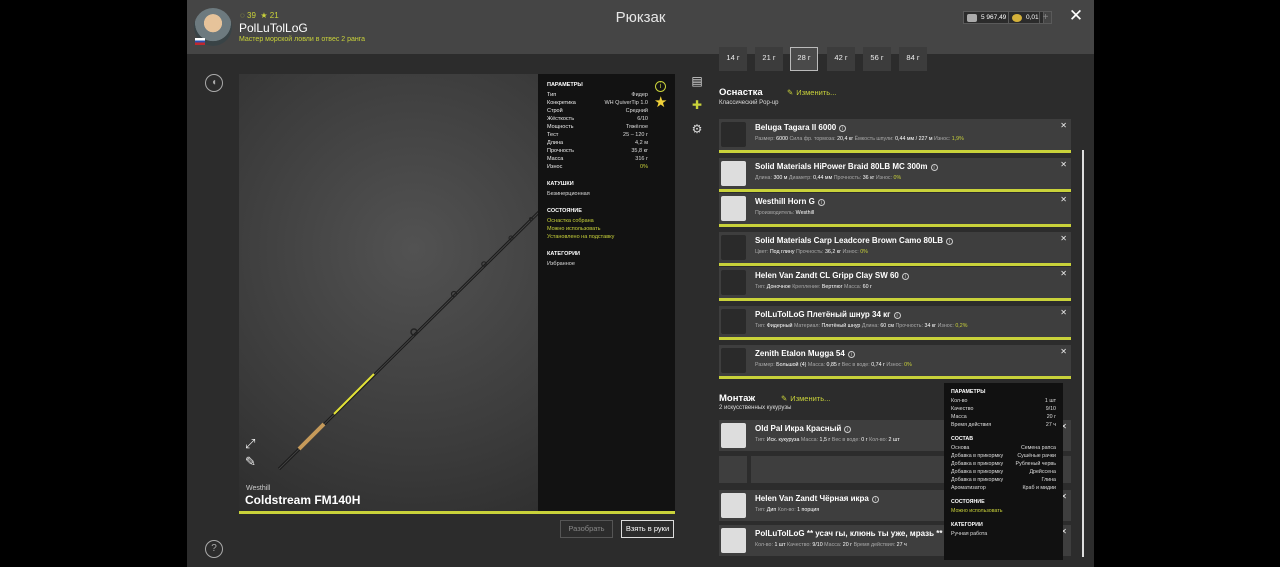 This screenshot has width=1280, height=567. I want to click on param-key: Тест, so click(553, 135).